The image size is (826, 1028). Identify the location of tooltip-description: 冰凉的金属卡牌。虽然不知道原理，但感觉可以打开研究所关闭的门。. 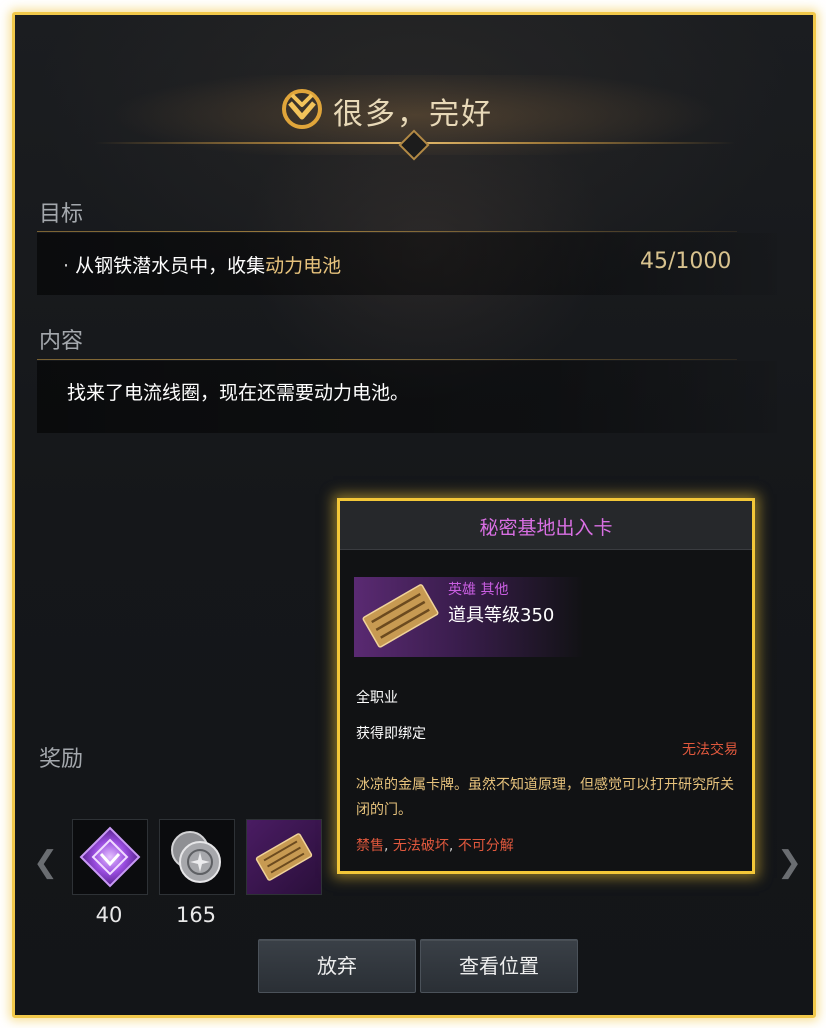
(545, 797).